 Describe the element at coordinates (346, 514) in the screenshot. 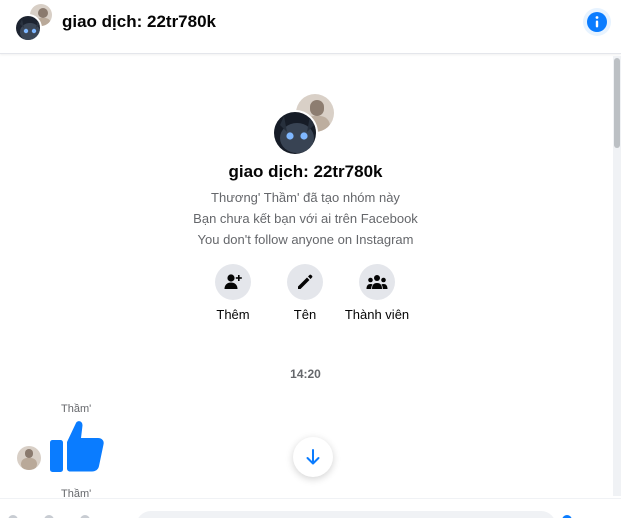

I see `message-input` at that location.